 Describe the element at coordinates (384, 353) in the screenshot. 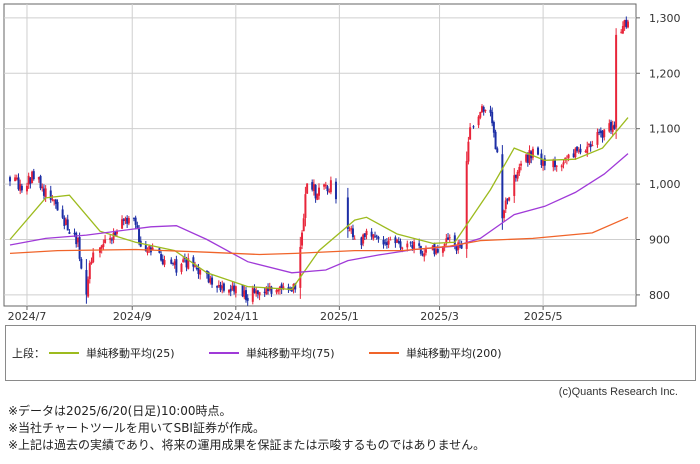

I see `legend-swatch-ma200` at that location.